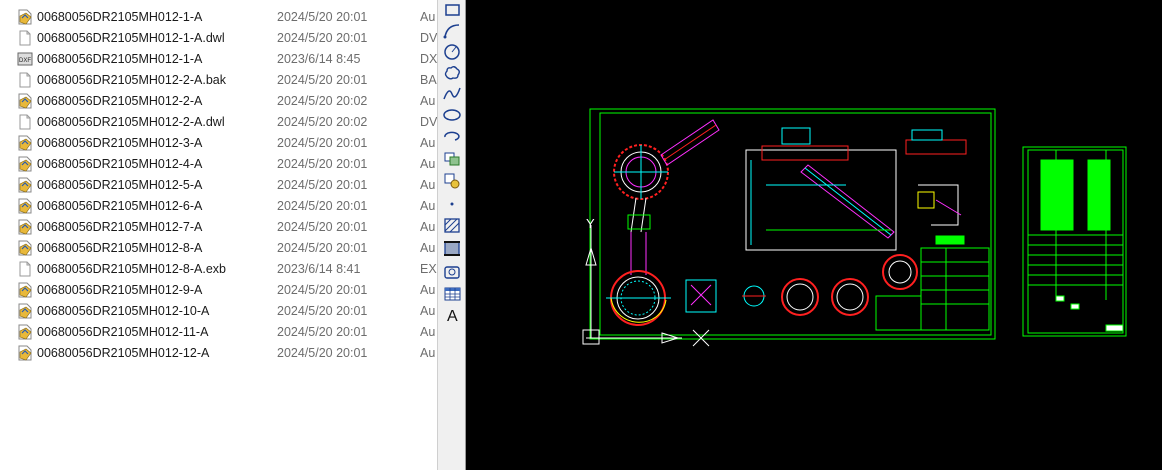 The image size is (1162, 470). I want to click on flange-view-bottom, so click(638, 298).